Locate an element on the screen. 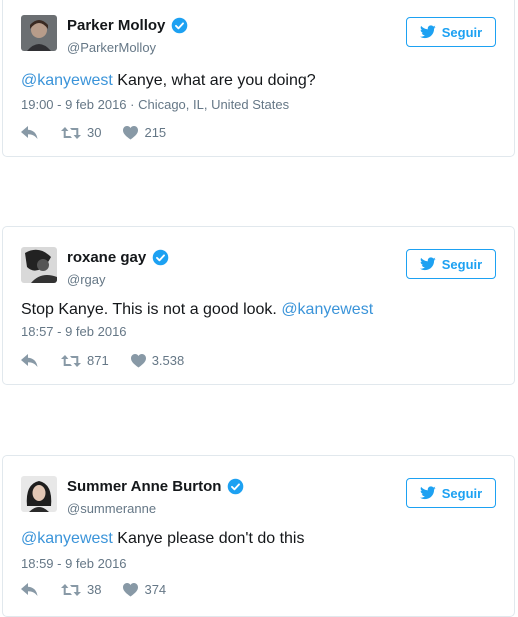 The width and height of the screenshot is (518, 617). like-button: 215 is located at coordinates (144, 132).